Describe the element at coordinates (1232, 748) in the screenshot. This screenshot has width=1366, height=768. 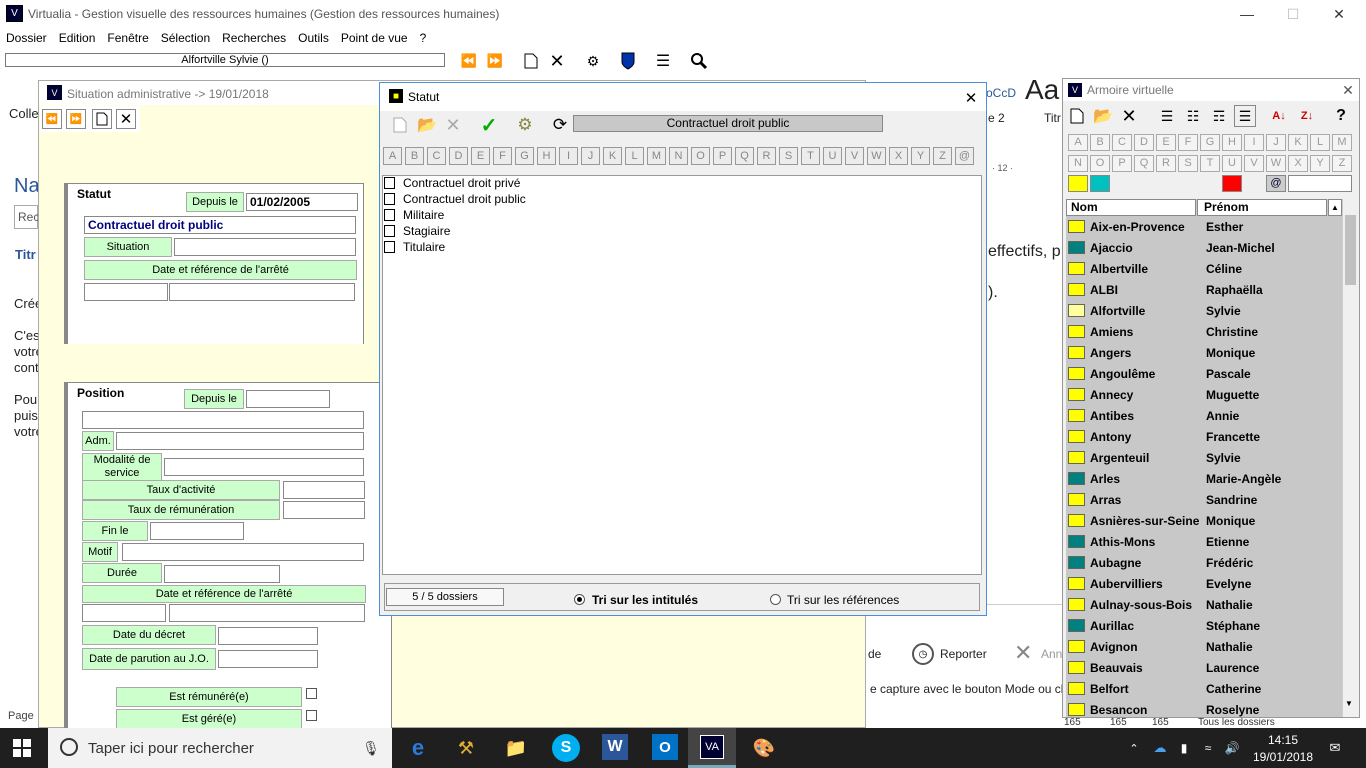
I see `volume-icon: 🔊` at that location.